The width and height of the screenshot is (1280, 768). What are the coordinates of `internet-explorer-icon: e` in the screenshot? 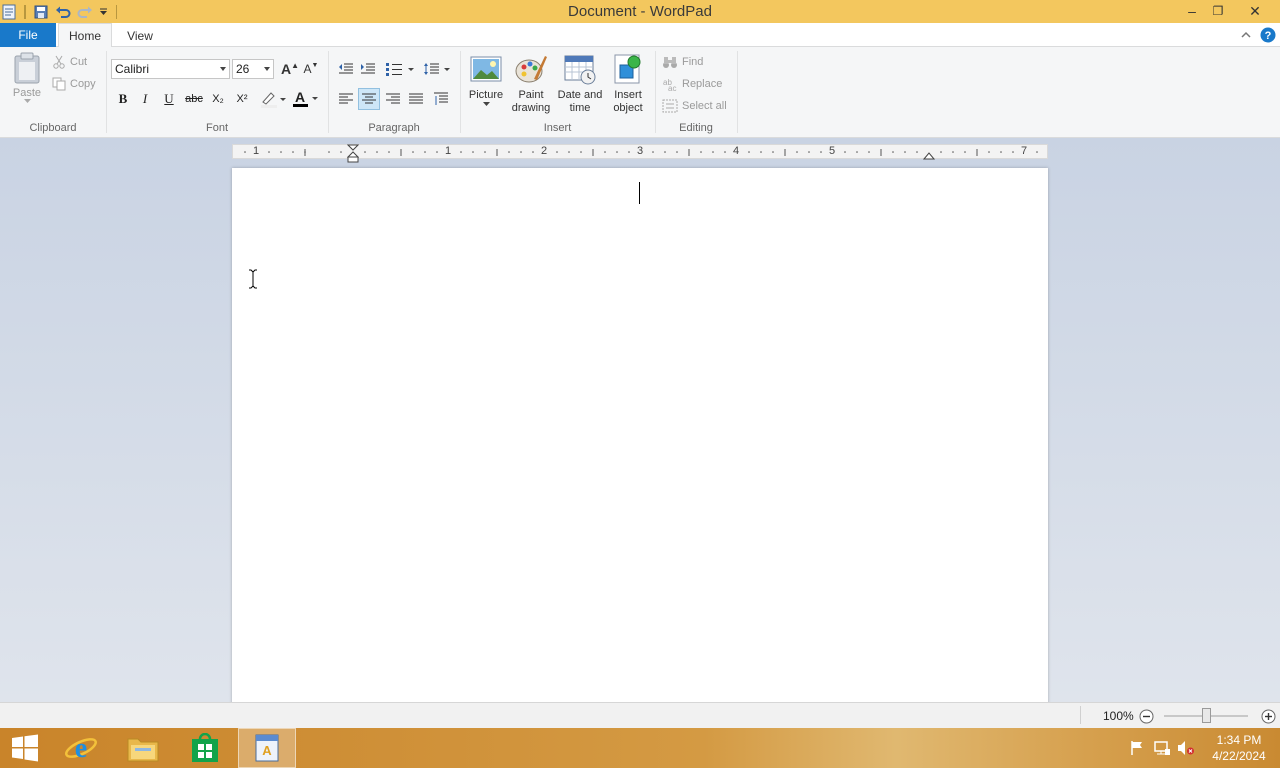 It's located at (81, 748).